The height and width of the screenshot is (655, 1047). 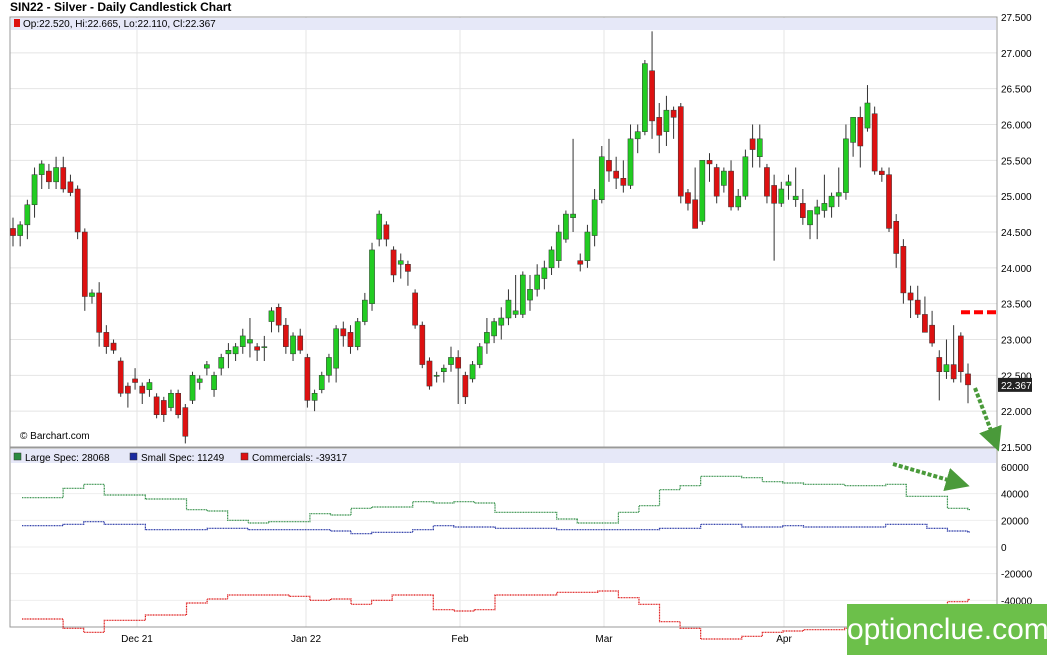 What do you see at coordinates (784, 639) in the screenshot?
I see `x-tick-label: Apr` at bounding box center [784, 639].